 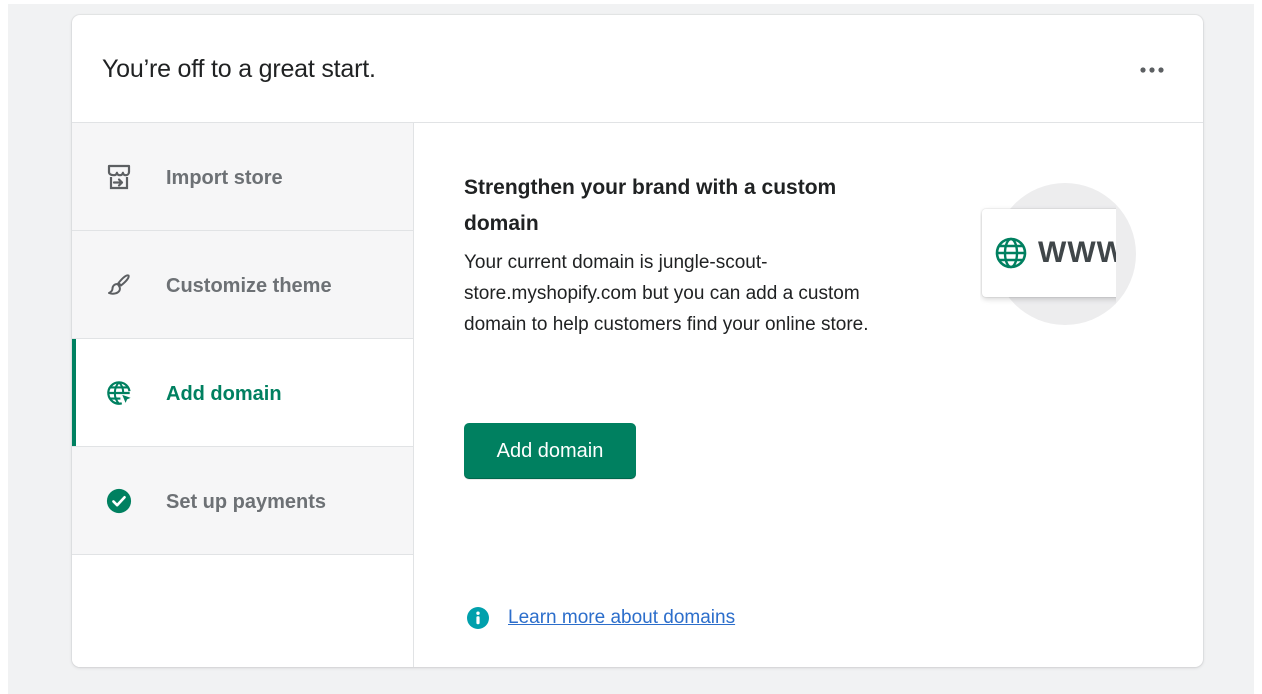 I want to click on add-domain-button: Add domain, so click(x=550, y=451).